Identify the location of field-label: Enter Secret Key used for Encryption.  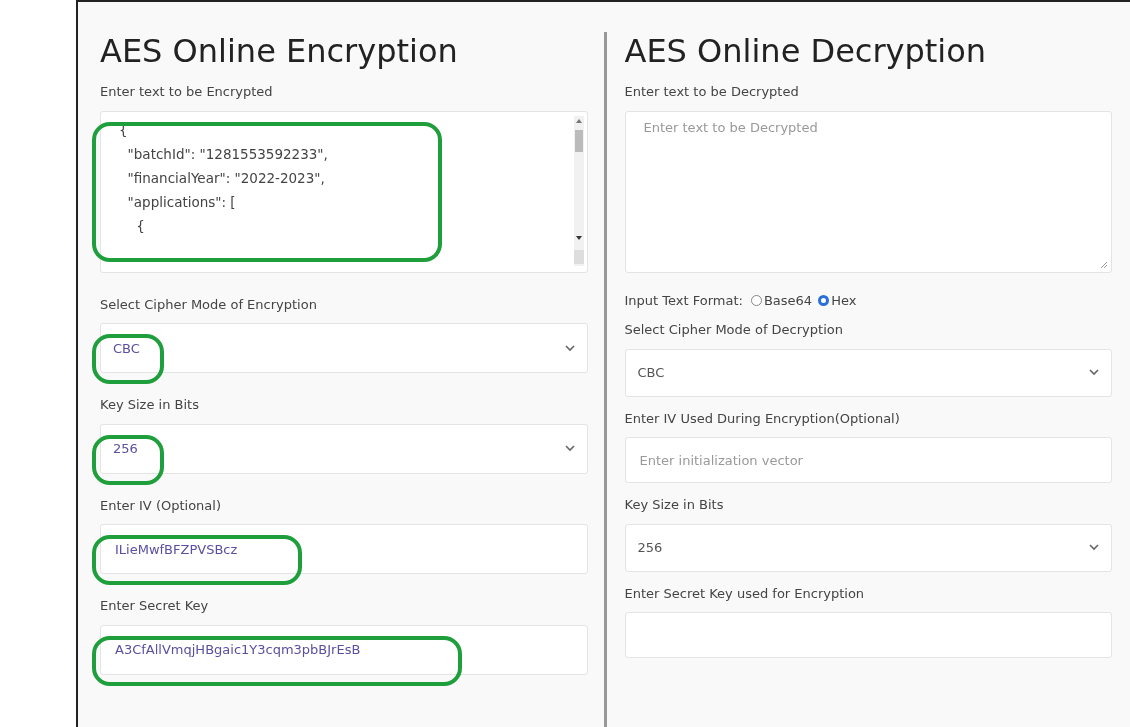
(744, 593).